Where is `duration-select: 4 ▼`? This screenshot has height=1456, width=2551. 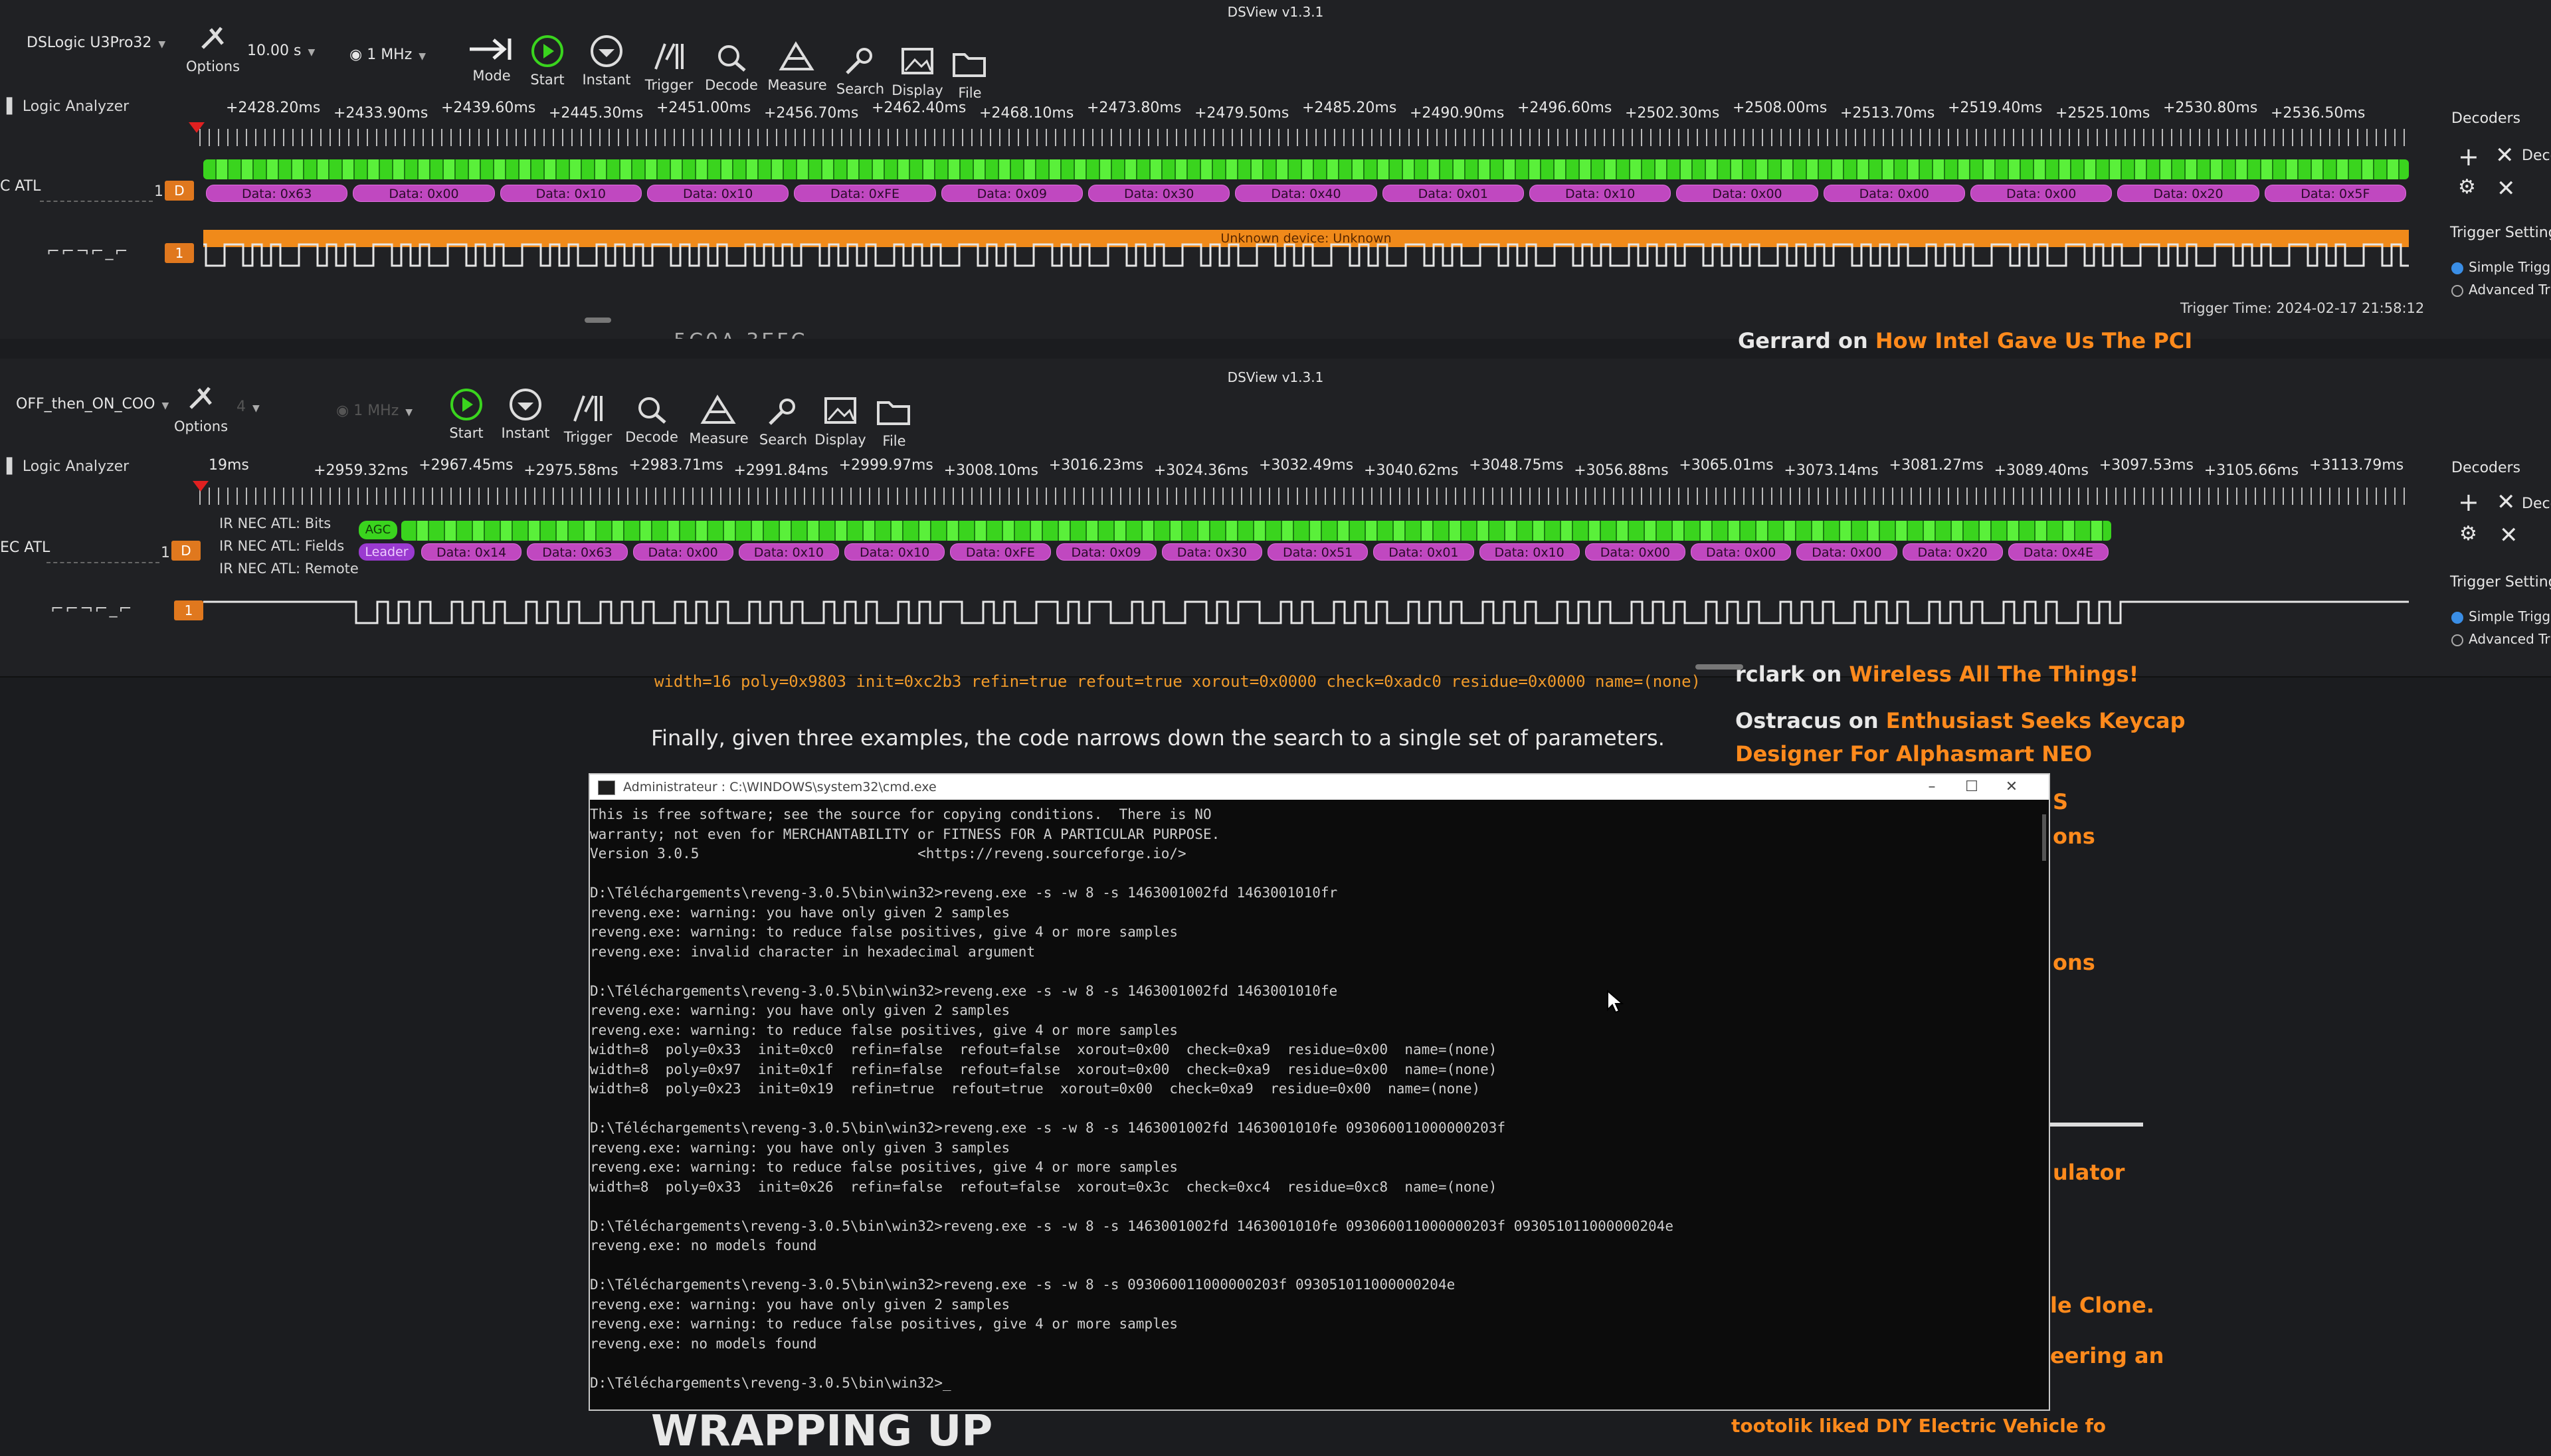
duration-select: 4 ▼ is located at coordinates (248, 407).